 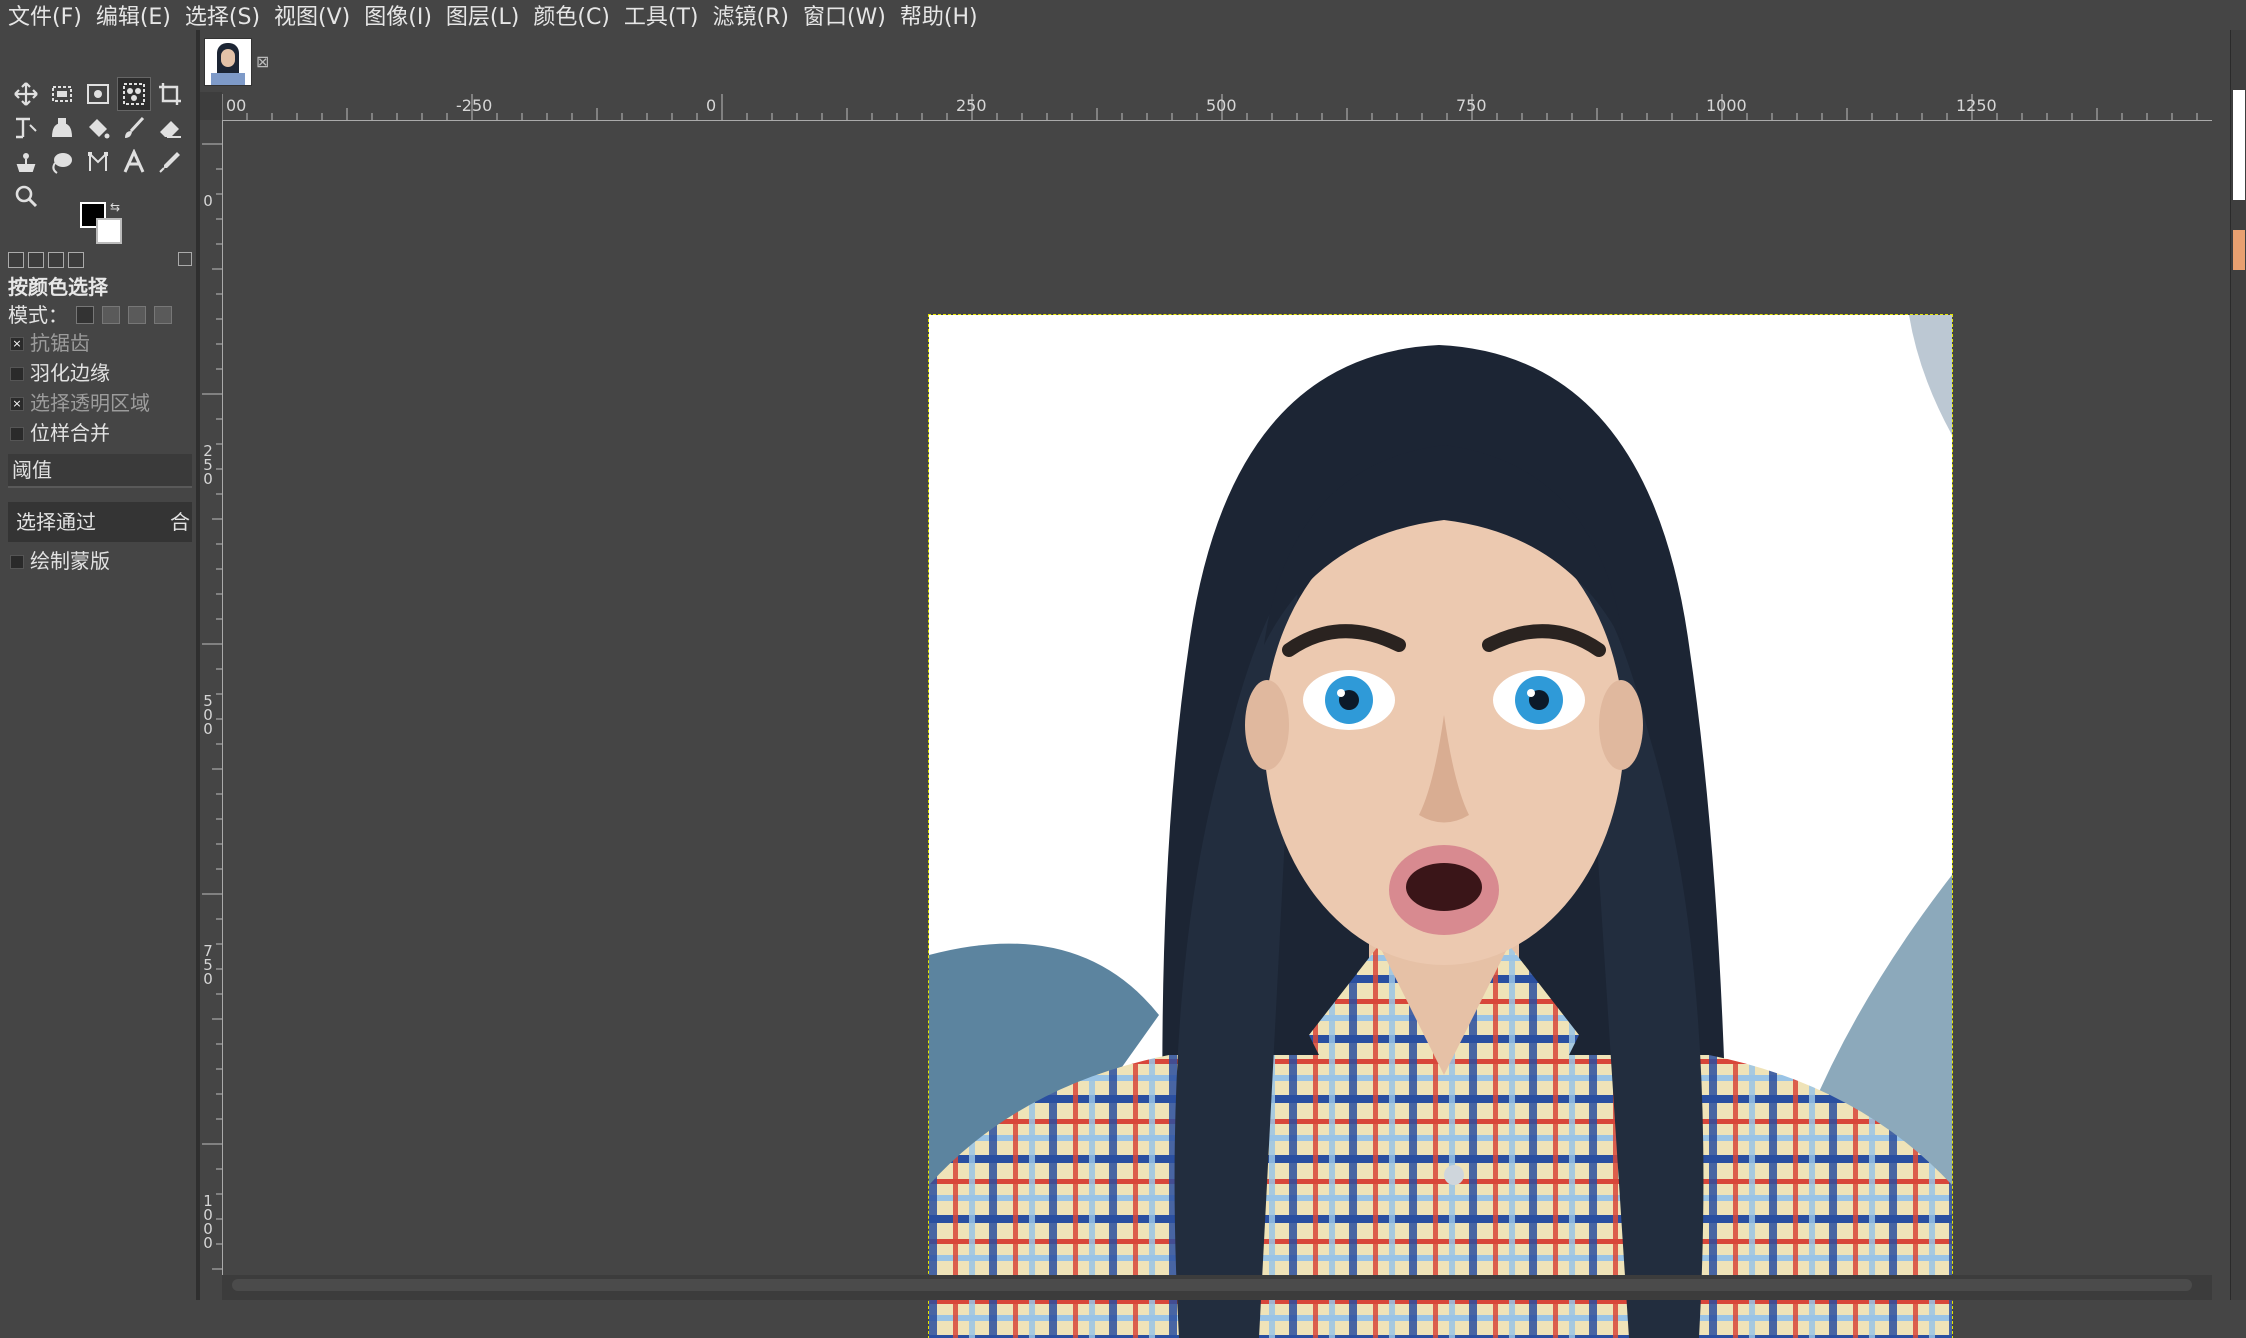 What do you see at coordinates (100, 315) in the screenshot?
I see `mode-row: 模式：` at bounding box center [100, 315].